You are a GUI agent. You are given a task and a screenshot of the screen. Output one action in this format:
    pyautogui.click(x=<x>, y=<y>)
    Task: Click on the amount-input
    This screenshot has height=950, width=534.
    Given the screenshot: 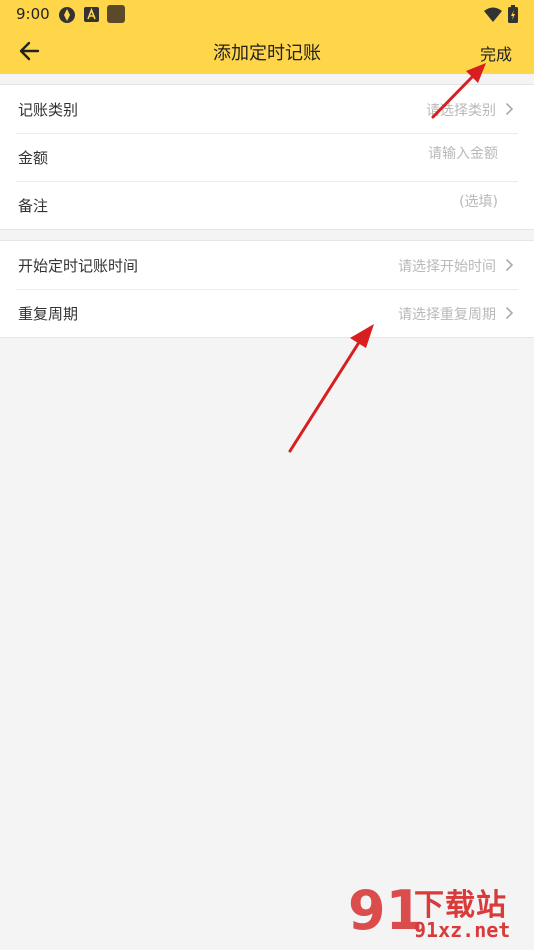 What is the action you would take?
    pyautogui.click(x=408, y=154)
    